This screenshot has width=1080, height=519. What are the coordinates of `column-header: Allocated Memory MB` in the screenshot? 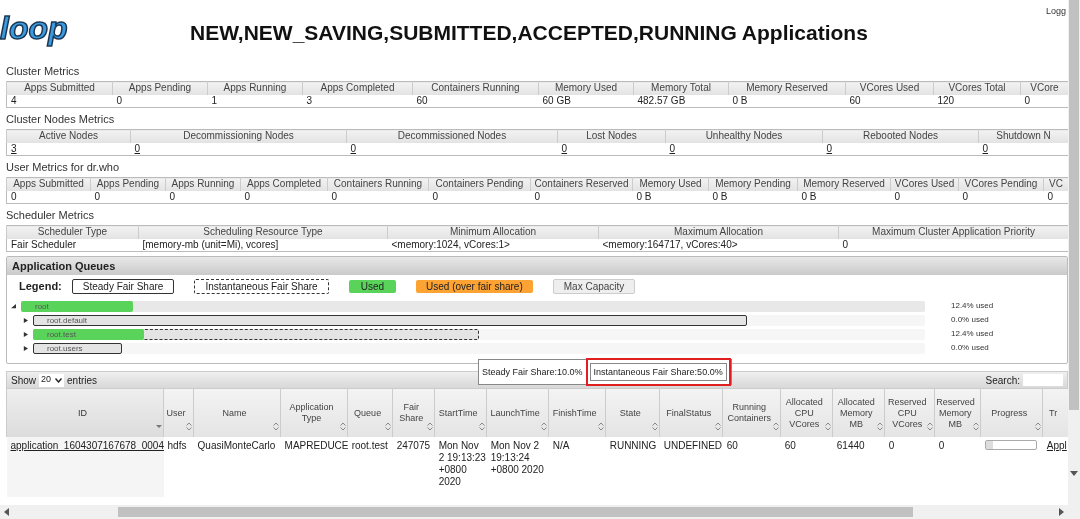 It's located at (858, 413).